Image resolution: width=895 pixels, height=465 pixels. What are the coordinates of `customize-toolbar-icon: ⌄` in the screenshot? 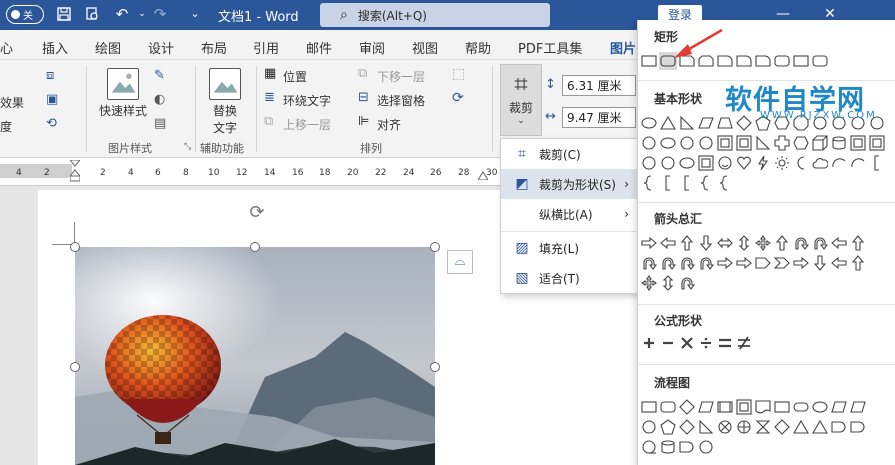 It's located at (195, 14).